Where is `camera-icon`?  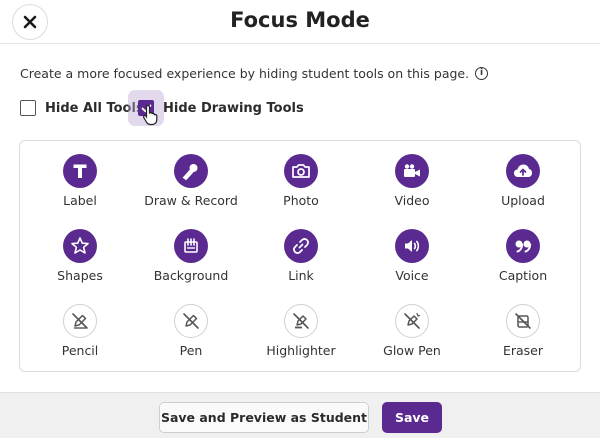
camera-icon is located at coordinates (301, 171).